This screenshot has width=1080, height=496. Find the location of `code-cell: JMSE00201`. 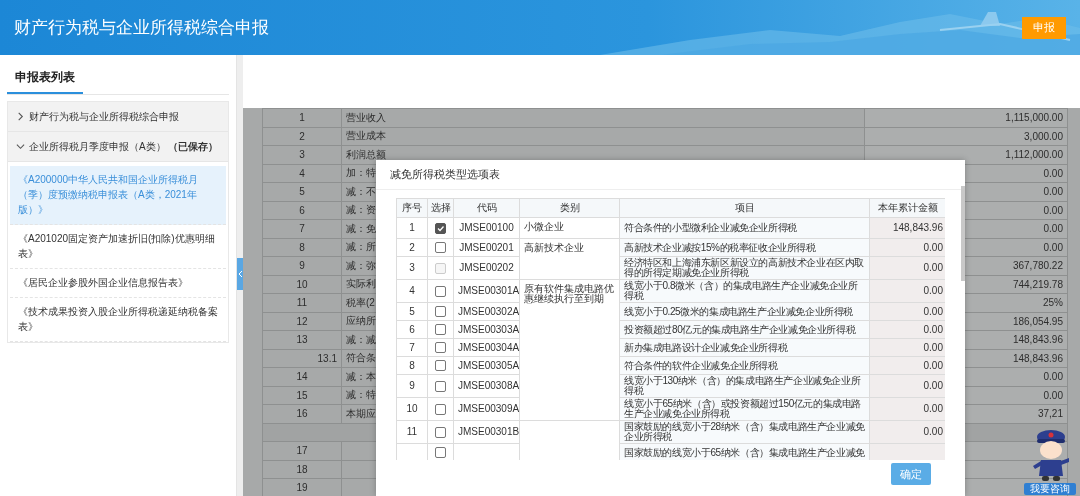

code-cell: JMSE00201 is located at coordinates (486, 247).